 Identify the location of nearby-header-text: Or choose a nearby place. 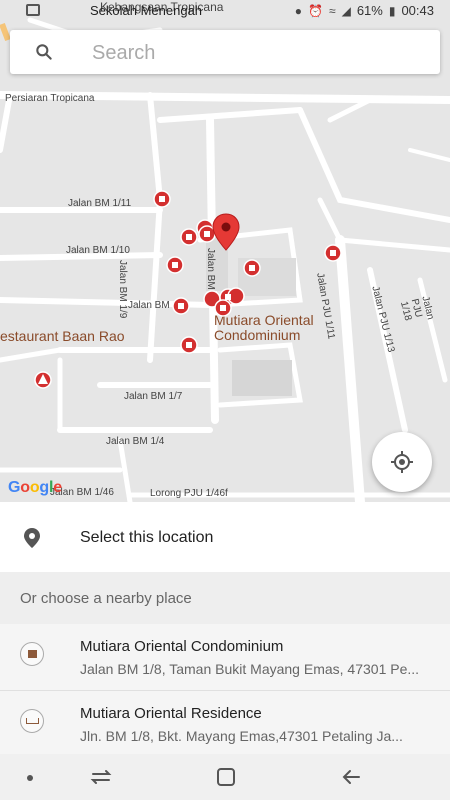
(106, 598).